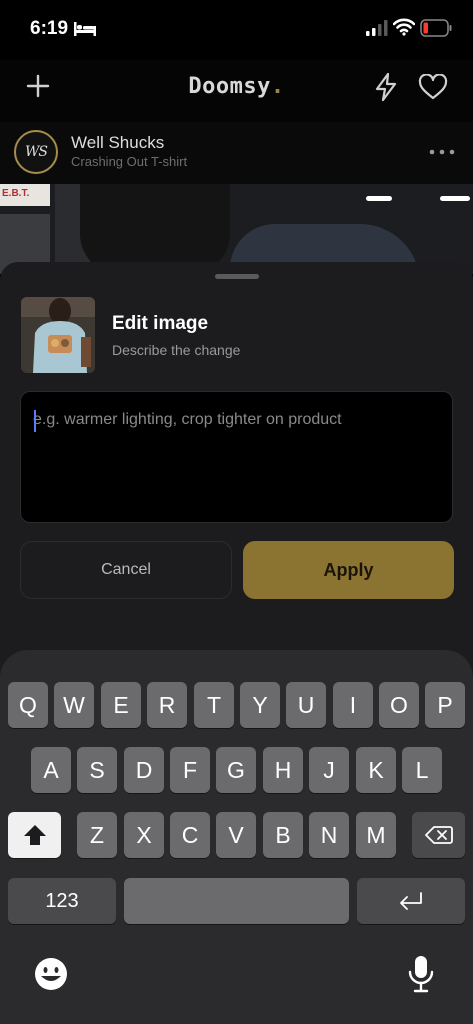 This screenshot has height=1024, width=473. I want to click on key-e: E, so click(121, 705).